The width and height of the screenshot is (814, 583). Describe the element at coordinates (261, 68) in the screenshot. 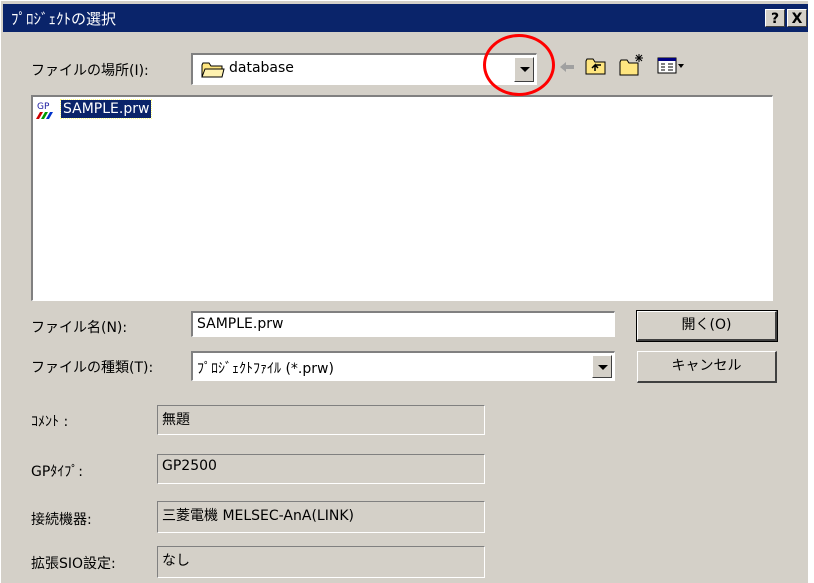

I see `location-value: database` at that location.